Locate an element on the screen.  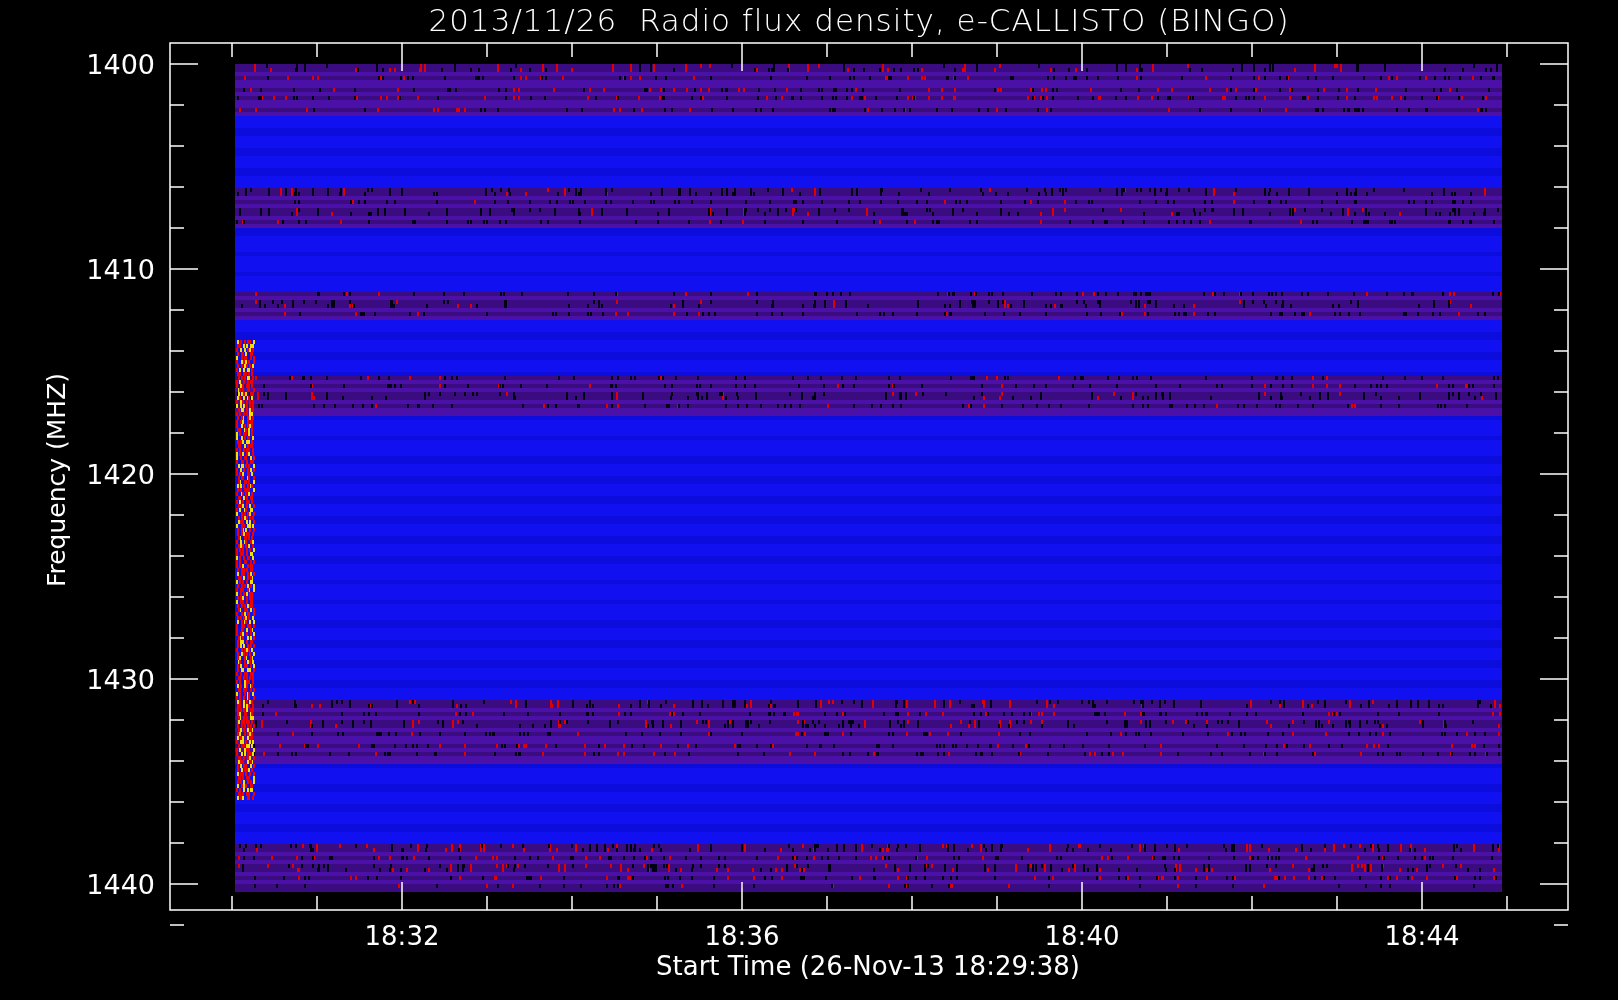
x-tick-label: 18:32 is located at coordinates (402, 936).